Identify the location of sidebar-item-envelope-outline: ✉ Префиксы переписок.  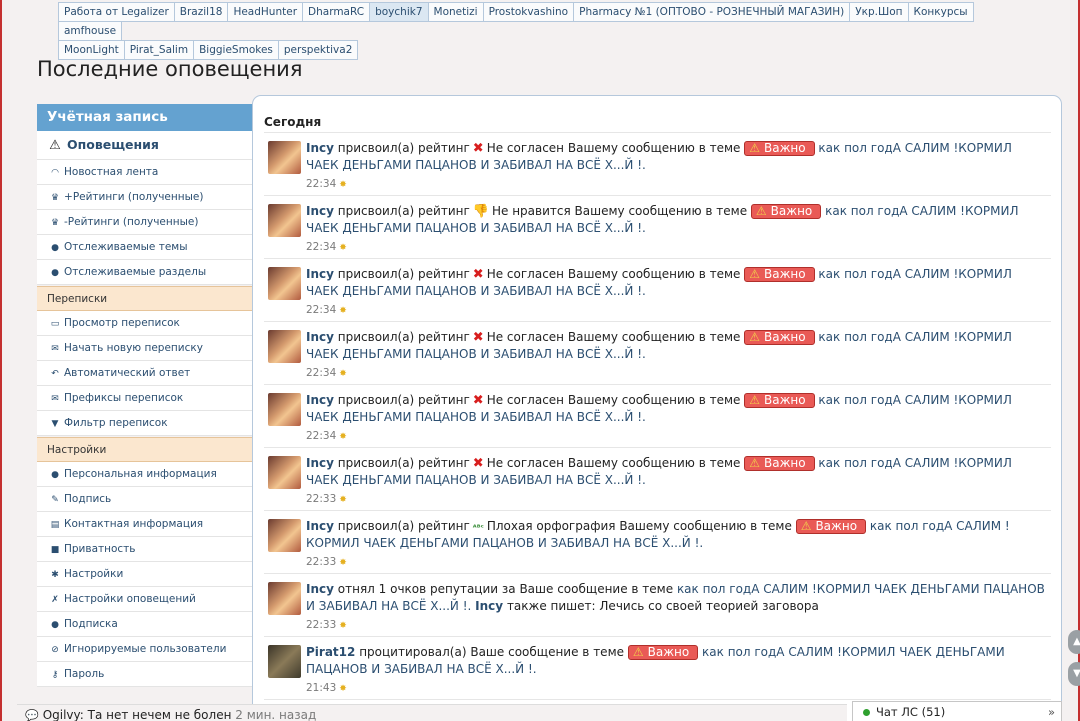
(144, 398).